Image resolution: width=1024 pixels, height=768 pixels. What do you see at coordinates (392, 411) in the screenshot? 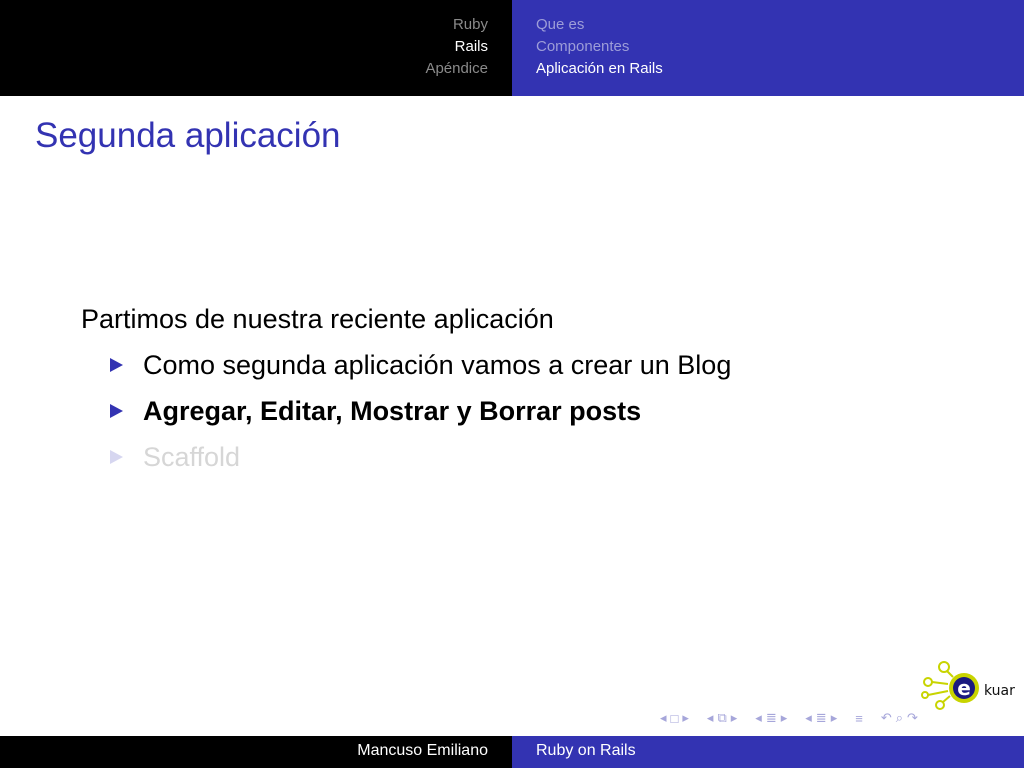
I see `list-item-text: Agregar, Editar, Mostrar y Borrar posts` at bounding box center [392, 411].